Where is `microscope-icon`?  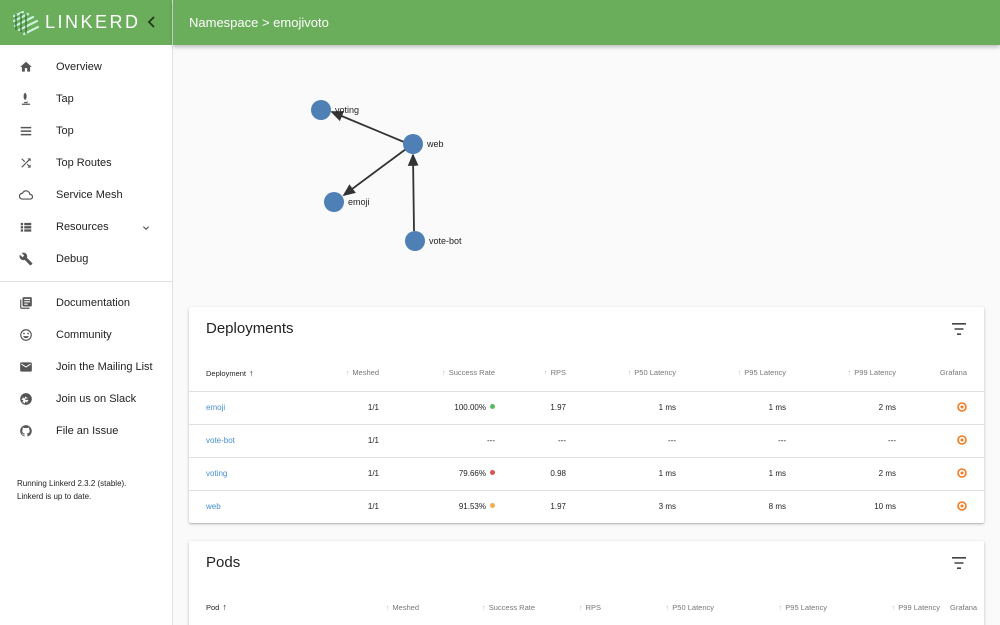 microscope-icon is located at coordinates (26, 99).